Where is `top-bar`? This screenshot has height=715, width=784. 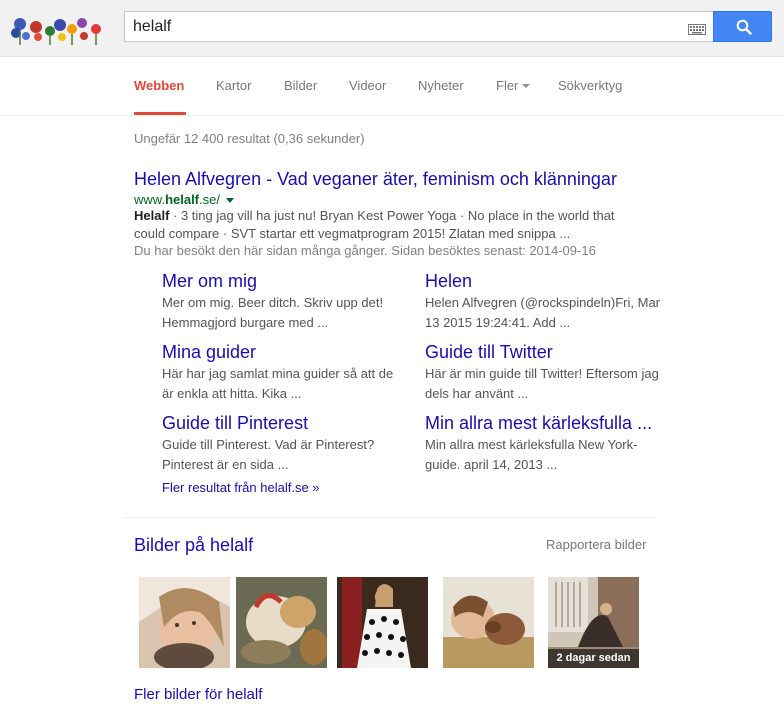
top-bar is located at coordinates (392, 28).